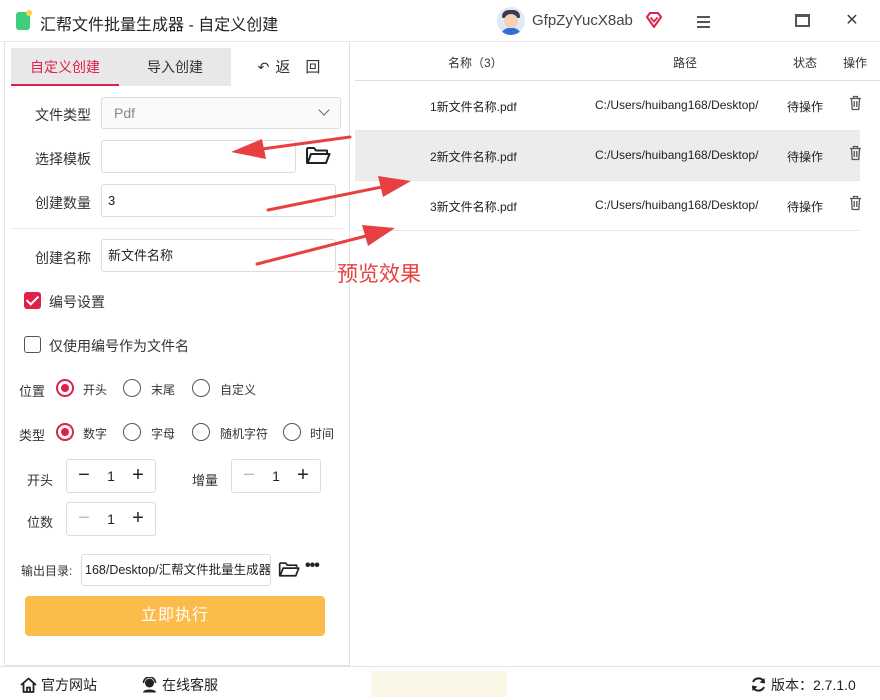  What do you see at coordinates (298, 67) in the screenshot?
I see `back-label: 返 回` at bounding box center [298, 67].